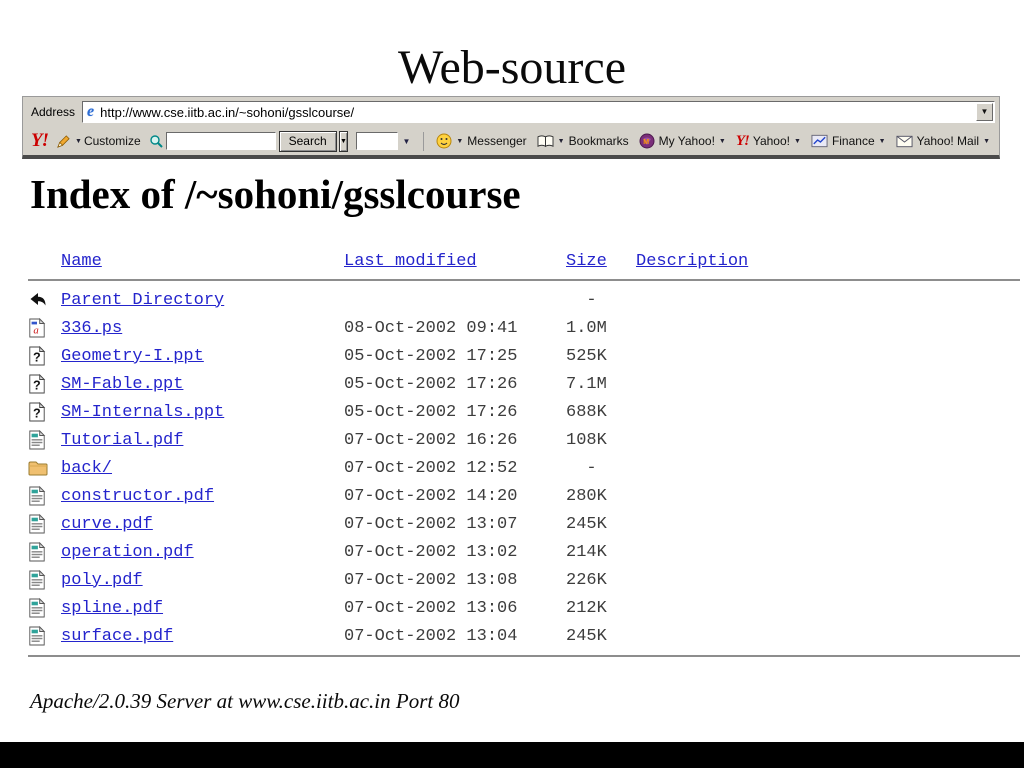  What do you see at coordinates (581, 468) in the screenshot?
I see `size-cell: -` at bounding box center [581, 468].